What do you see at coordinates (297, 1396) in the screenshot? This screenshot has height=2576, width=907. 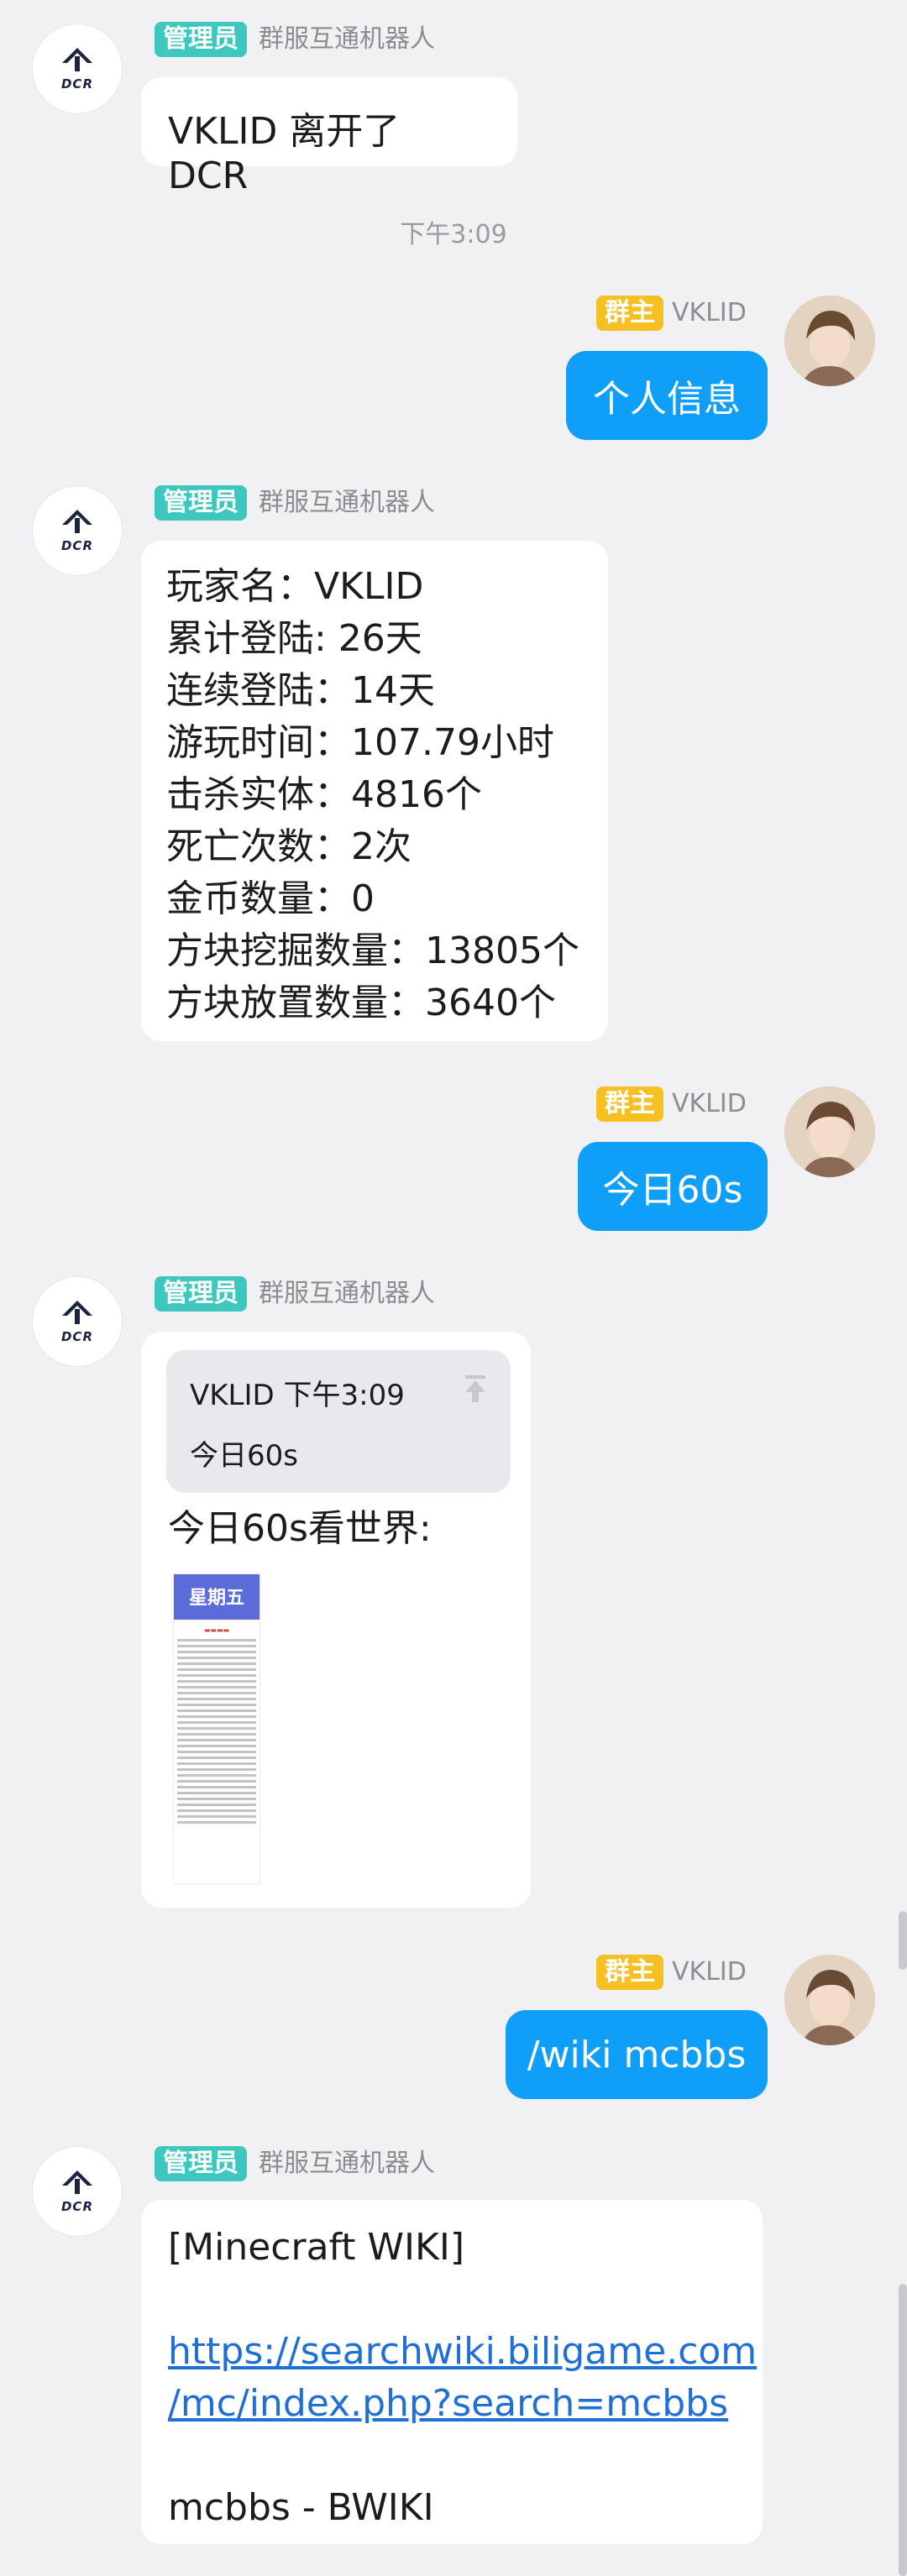 I see `quote-header: VKLID 下午3:09` at bounding box center [297, 1396].